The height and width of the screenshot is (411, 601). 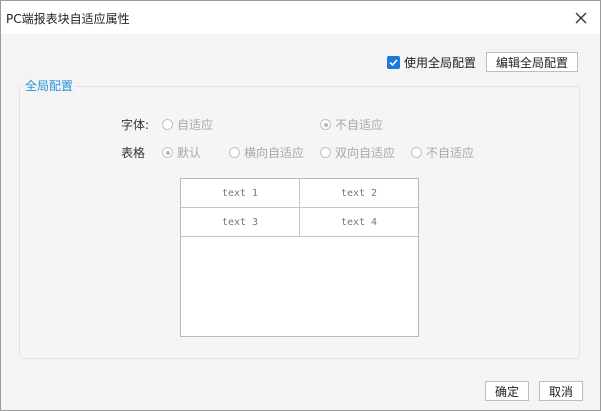 What do you see at coordinates (440, 62) in the screenshot?
I see `use-global-label: 使用全局配置` at bounding box center [440, 62].